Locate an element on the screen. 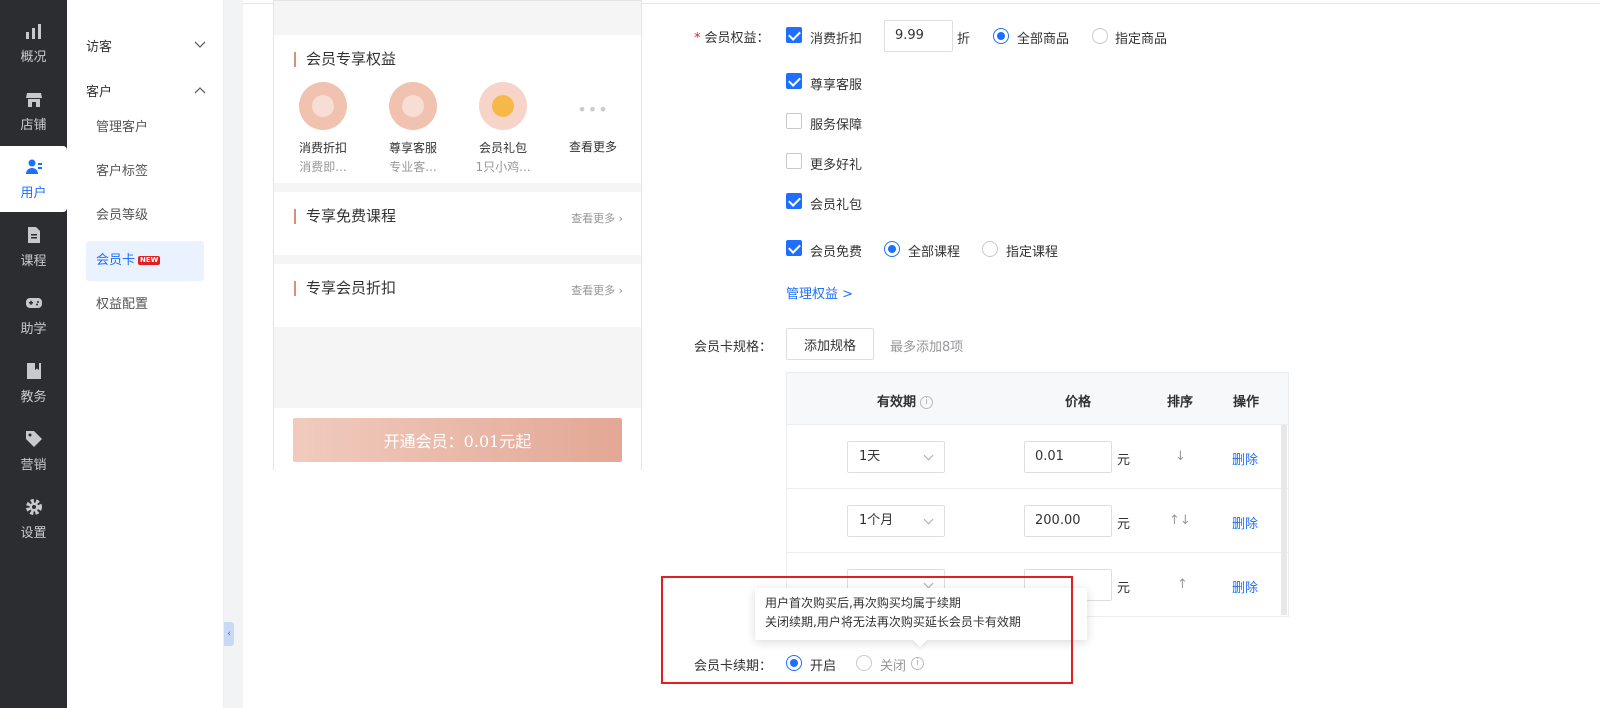 The height and width of the screenshot is (708, 1600). document-icon is located at coordinates (34, 235).